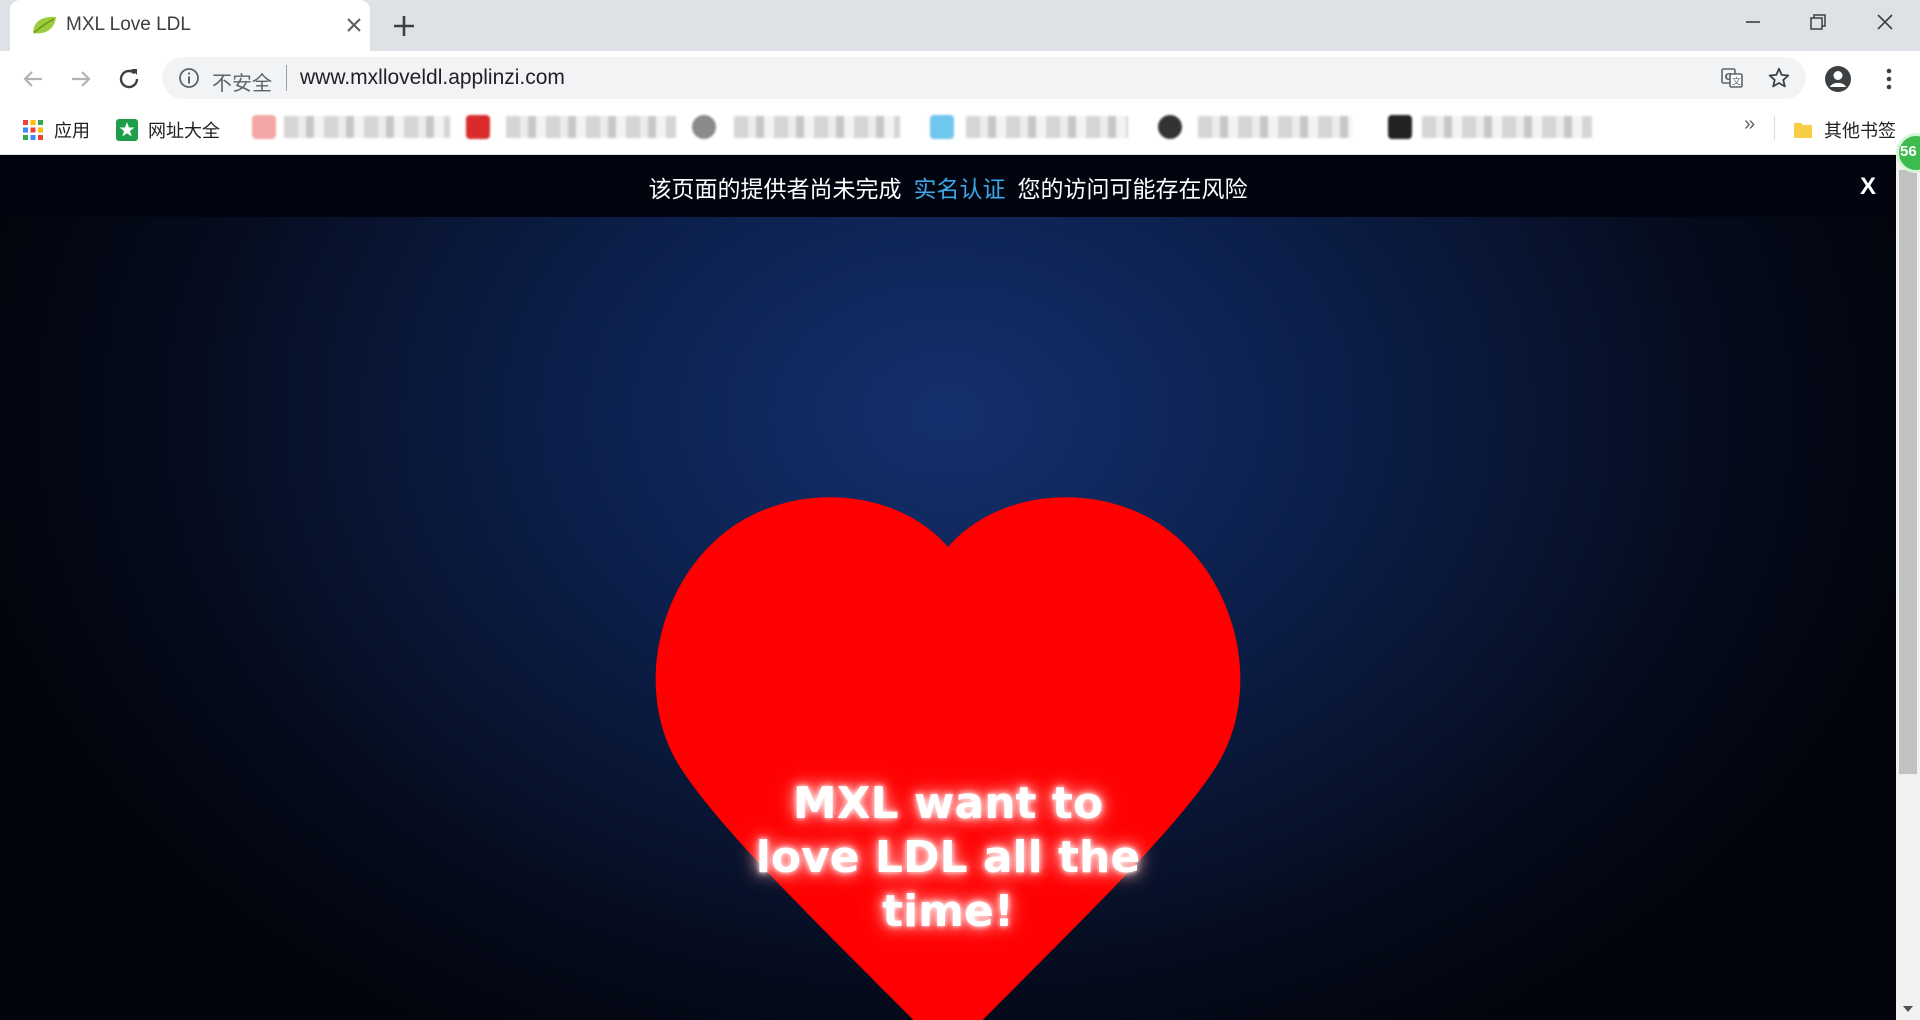  What do you see at coordinates (242, 81) in the screenshot?
I see `security-label: 不安全` at bounding box center [242, 81].